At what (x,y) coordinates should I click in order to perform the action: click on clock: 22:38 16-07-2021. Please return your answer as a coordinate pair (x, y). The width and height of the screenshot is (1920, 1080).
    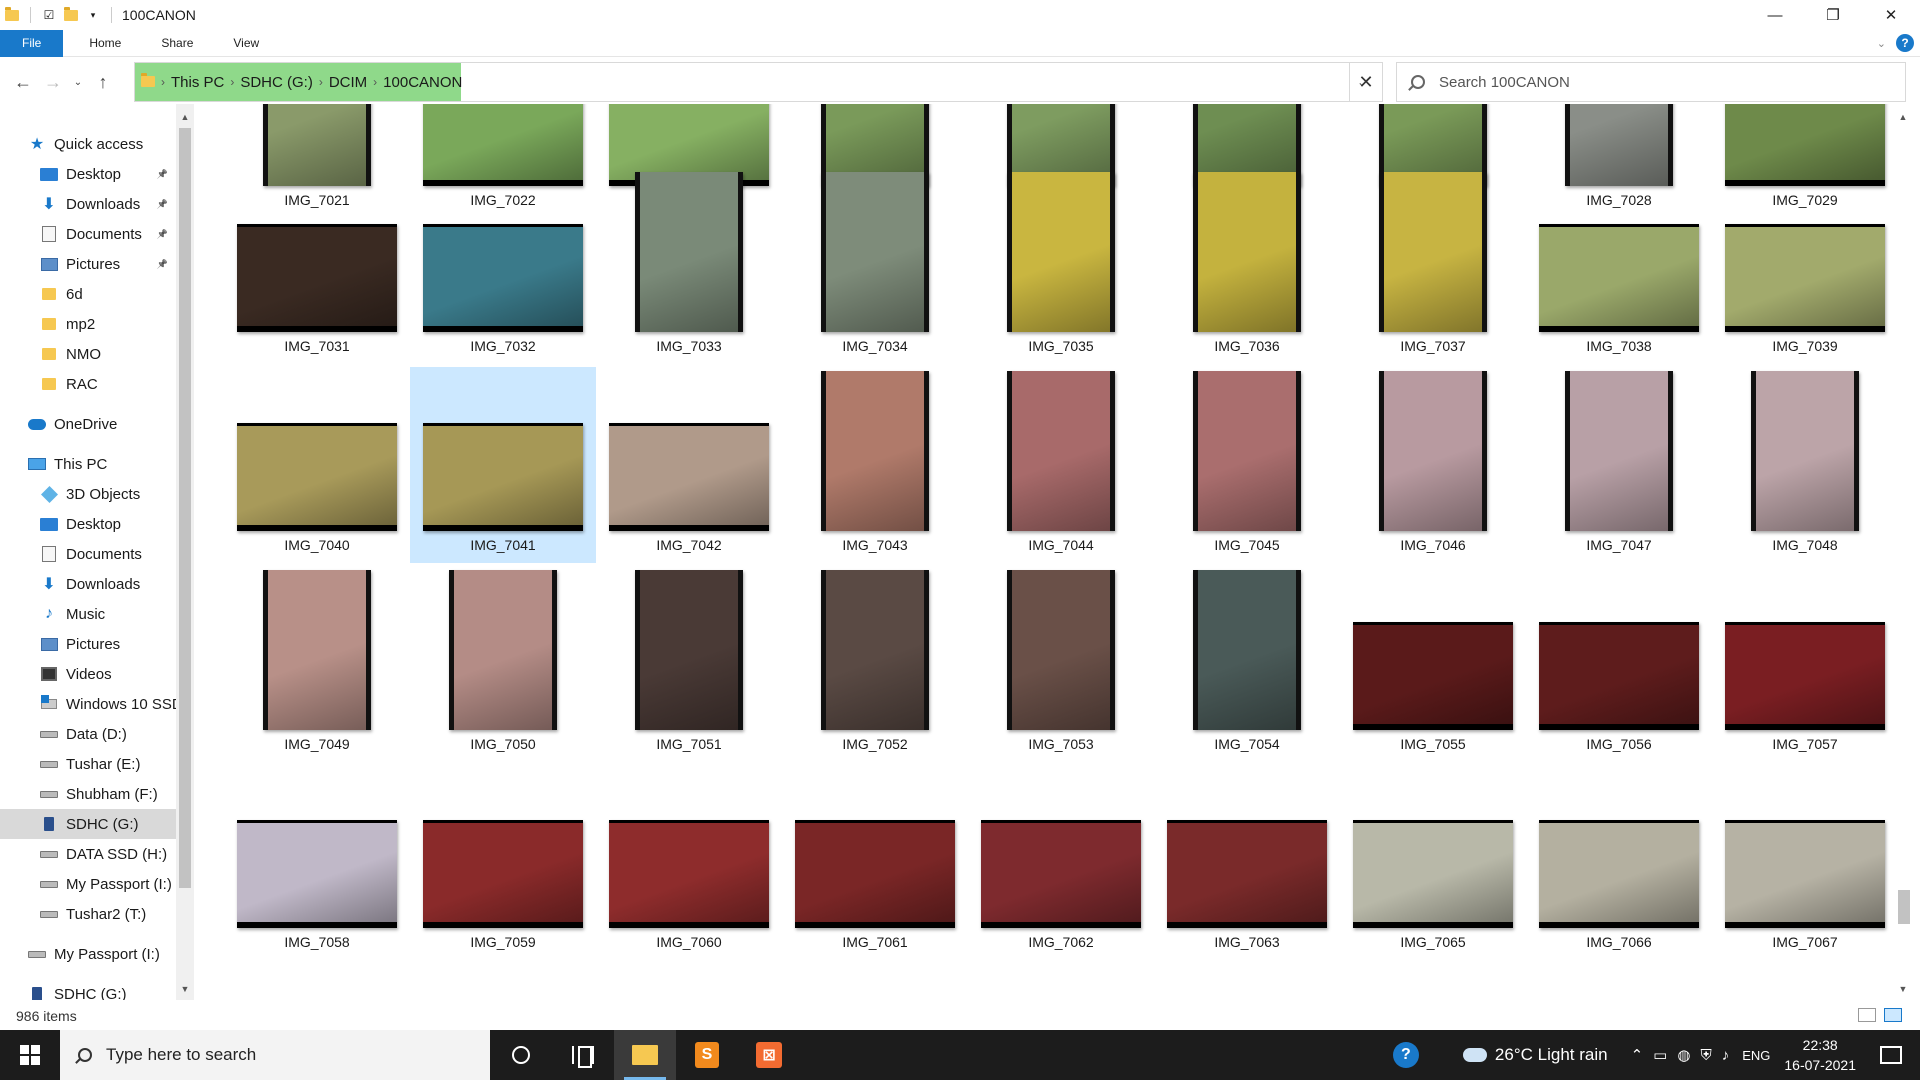
    Looking at the image, I should click on (1820, 1055).